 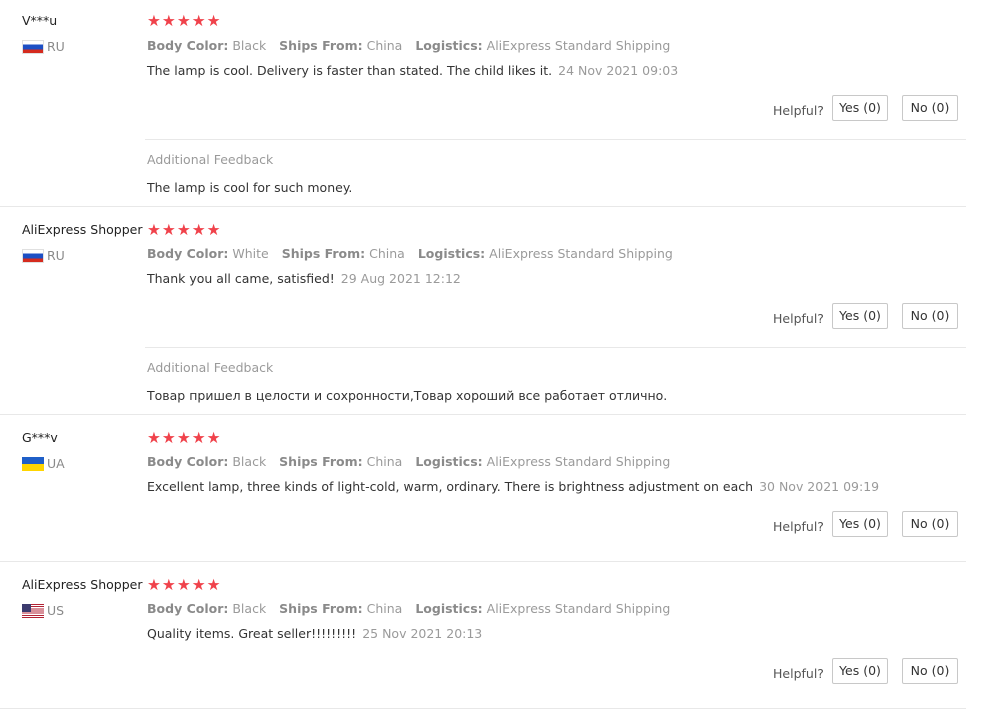 What do you see at coordinates (33, 611) in the screenshot?
I see `usa-flag-icon` at bounding box center [33, 611].